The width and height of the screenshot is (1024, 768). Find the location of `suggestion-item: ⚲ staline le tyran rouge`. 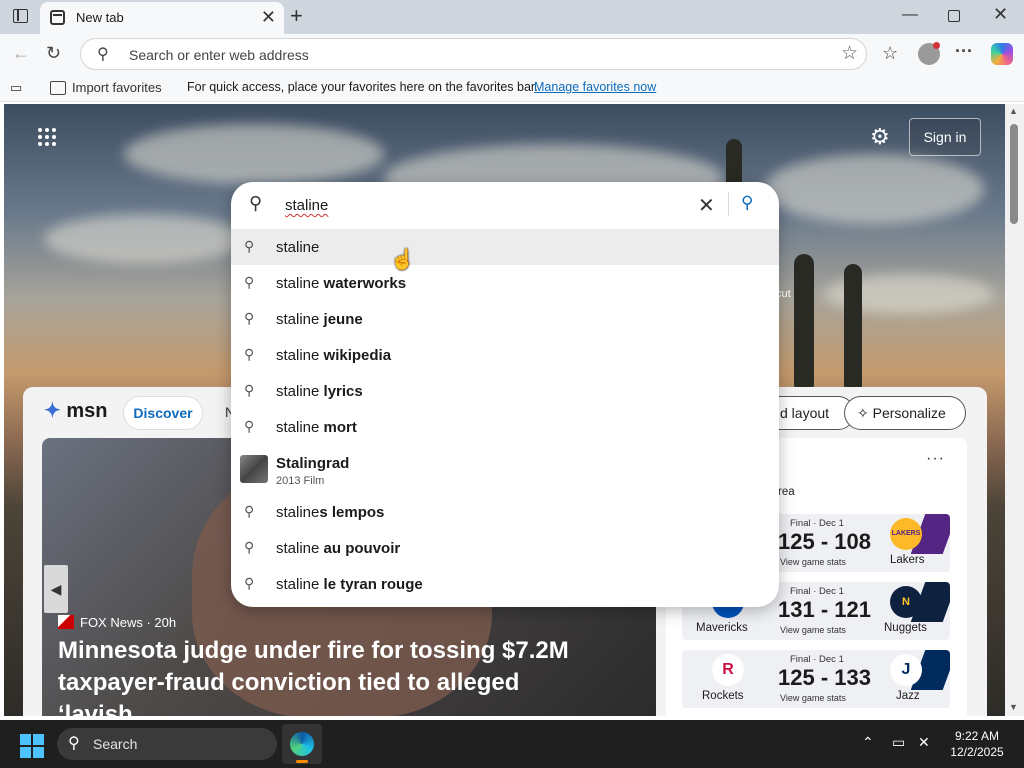

suggestion-item: ⚲ staline le tyran rouge is located at coordinates (505, 584).